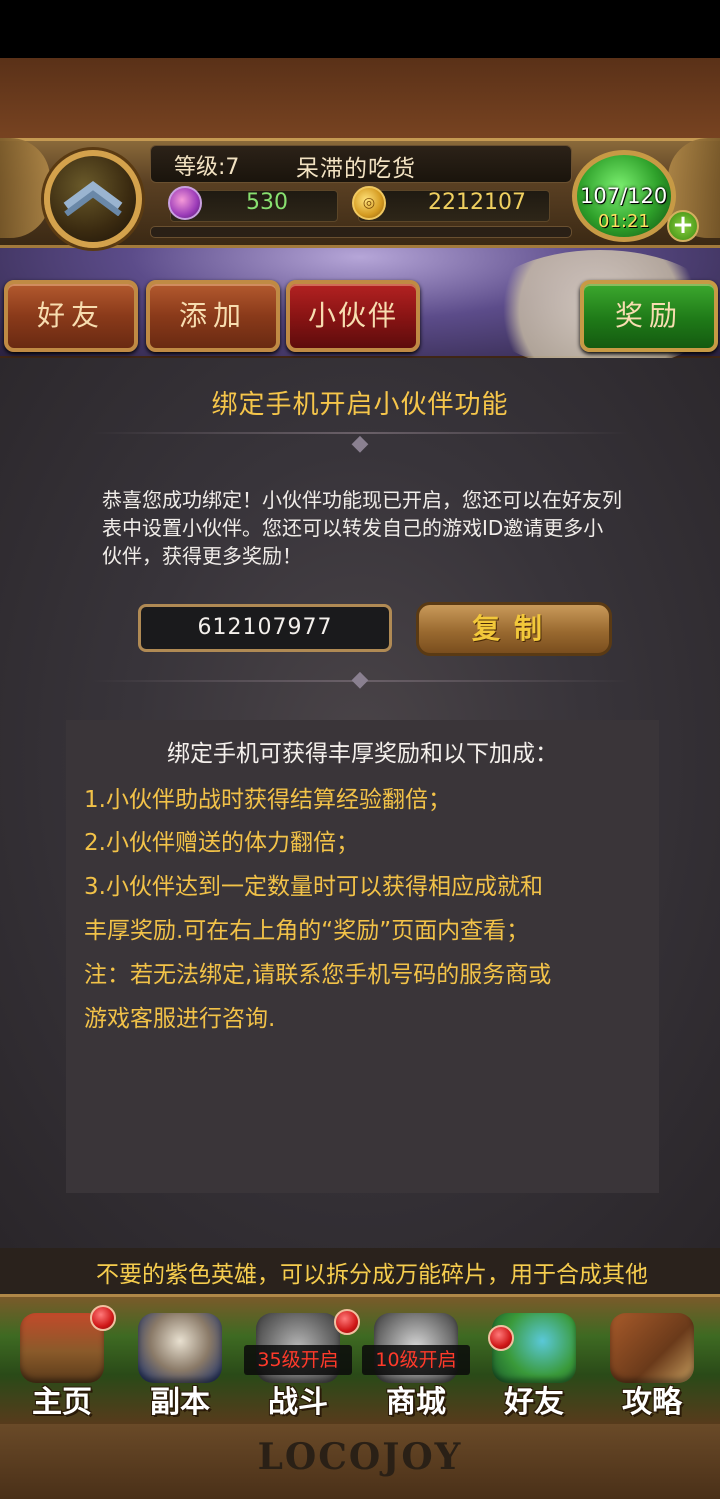 This screenshot has width=720, height=1499. I want to click on info-line: 2.小伙伴赠送的体力翻倍；, so click(221, 843).